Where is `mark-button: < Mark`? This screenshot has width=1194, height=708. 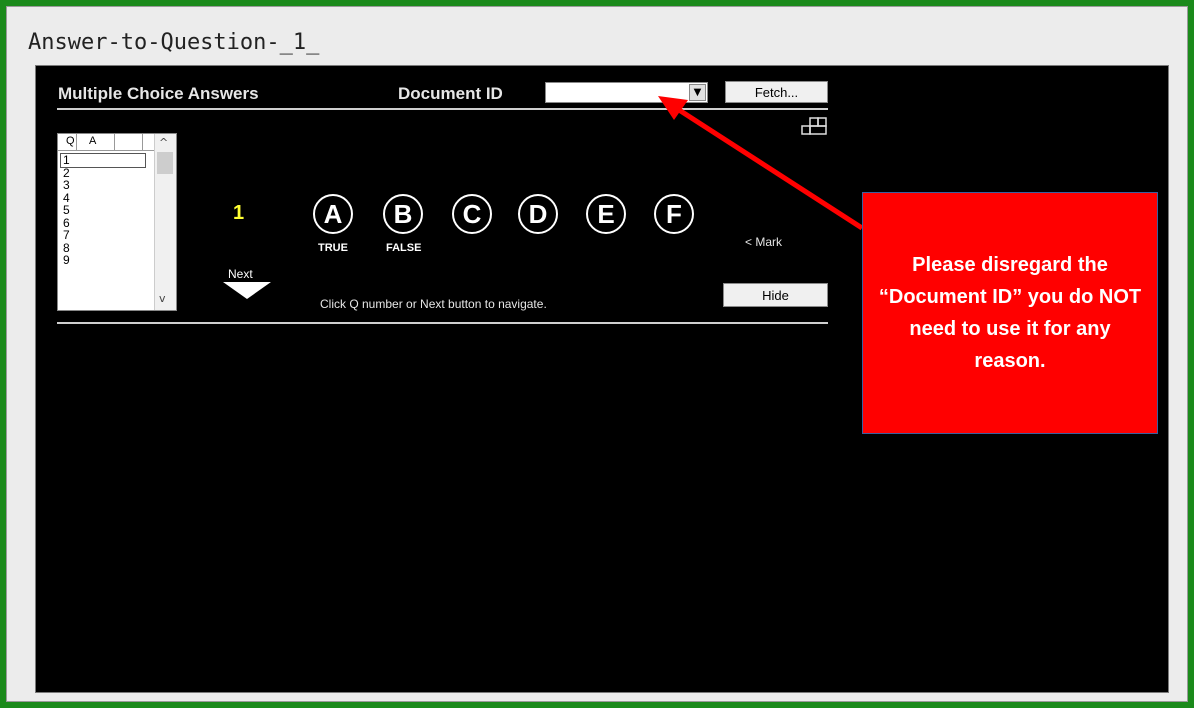 mark-button: < Mark is located at coordinates (763, 242).